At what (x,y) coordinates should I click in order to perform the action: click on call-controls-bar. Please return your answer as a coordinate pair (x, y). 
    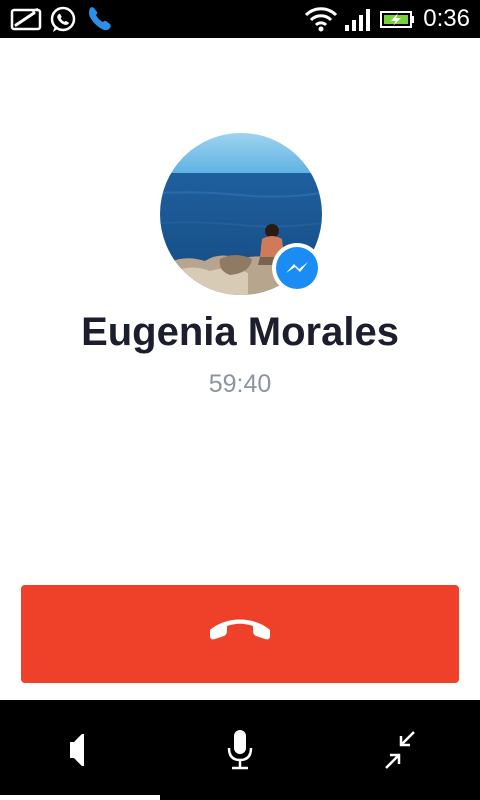
    Looking at the image, I should click on (240, 750).